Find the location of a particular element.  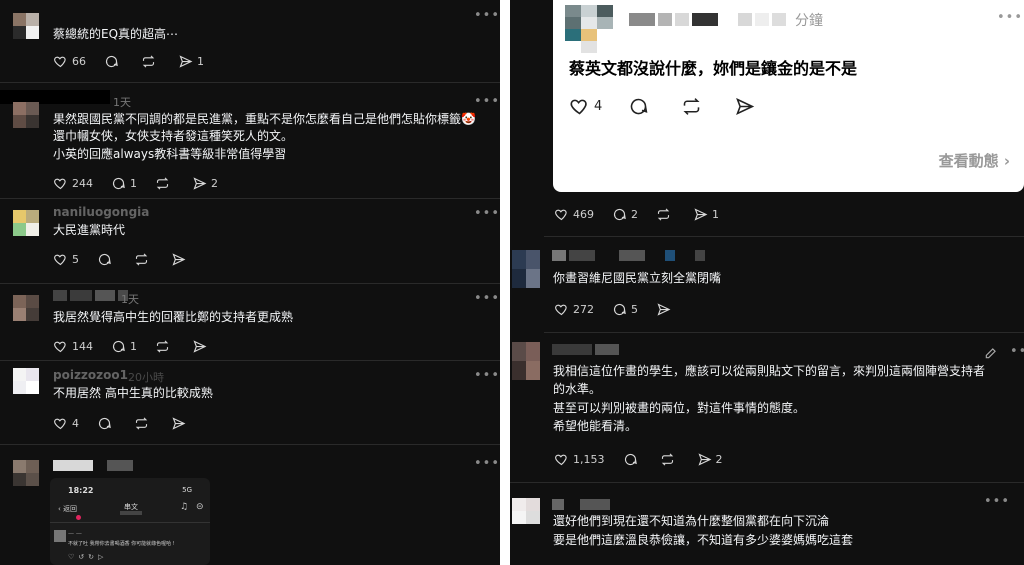

post-time: 1天 is located at coordinates (122, 102).